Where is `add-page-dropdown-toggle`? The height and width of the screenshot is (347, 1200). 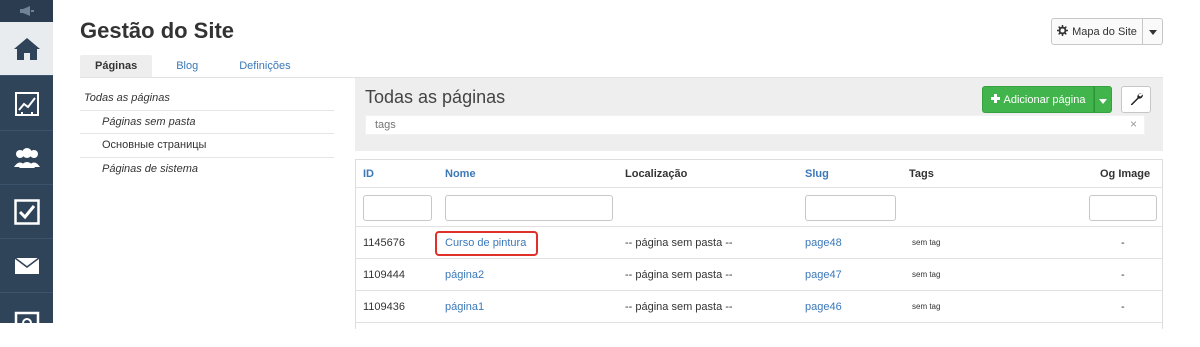
add-page-dropdown-toggle is located at coordinates (1103, 99).